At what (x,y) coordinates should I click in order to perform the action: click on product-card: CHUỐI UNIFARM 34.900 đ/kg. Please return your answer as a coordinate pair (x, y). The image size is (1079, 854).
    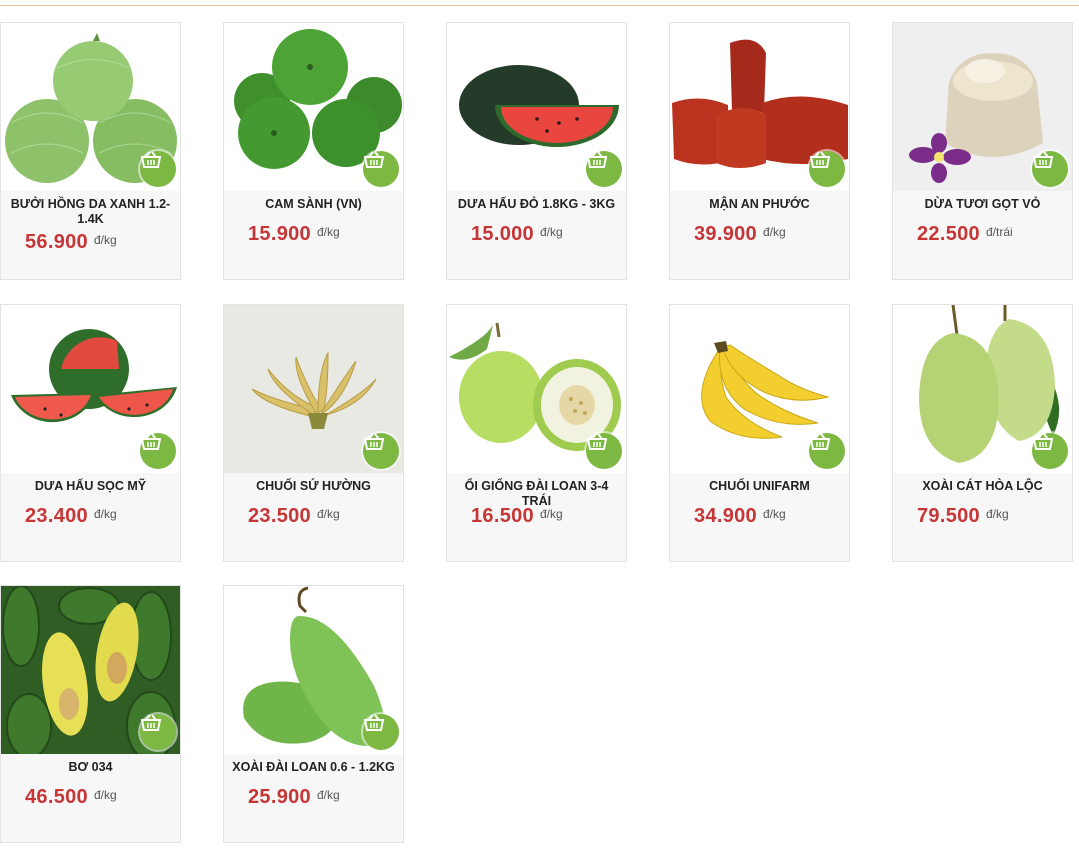
    Looking at the image, I should click on (759, 433).